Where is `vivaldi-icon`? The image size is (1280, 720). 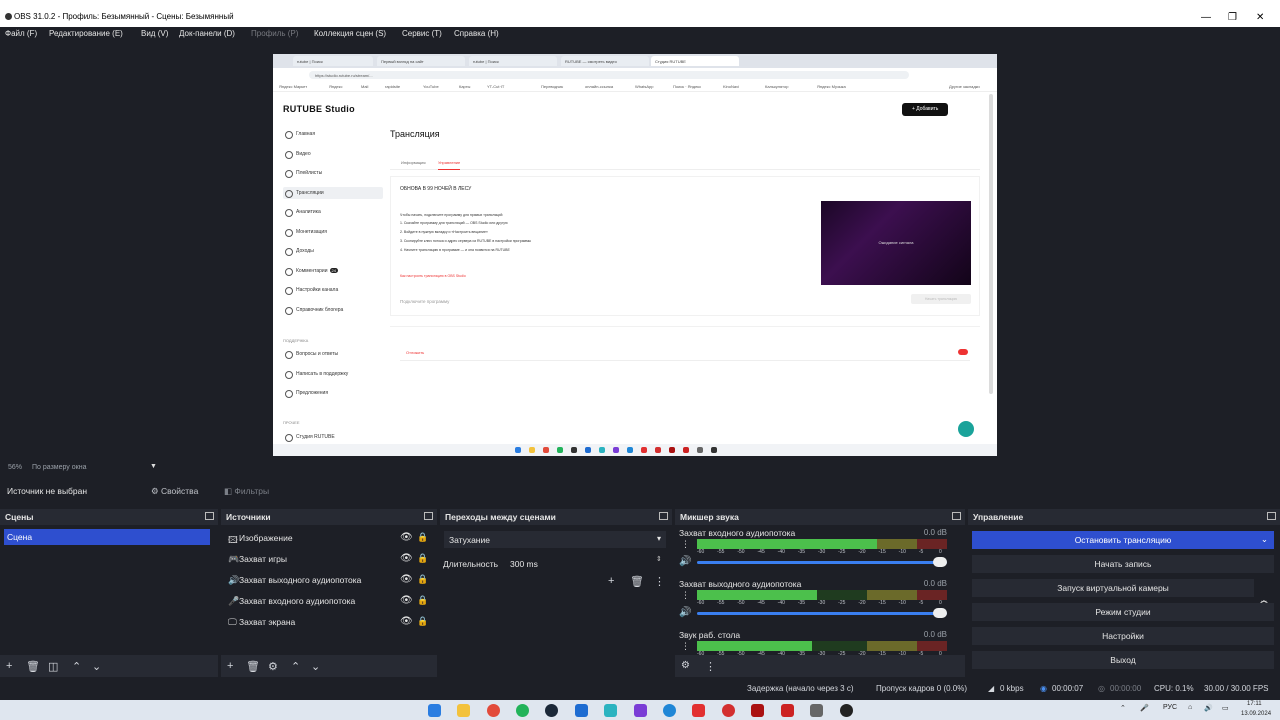
vivaldi-icon is located at coordinates (787, 710).